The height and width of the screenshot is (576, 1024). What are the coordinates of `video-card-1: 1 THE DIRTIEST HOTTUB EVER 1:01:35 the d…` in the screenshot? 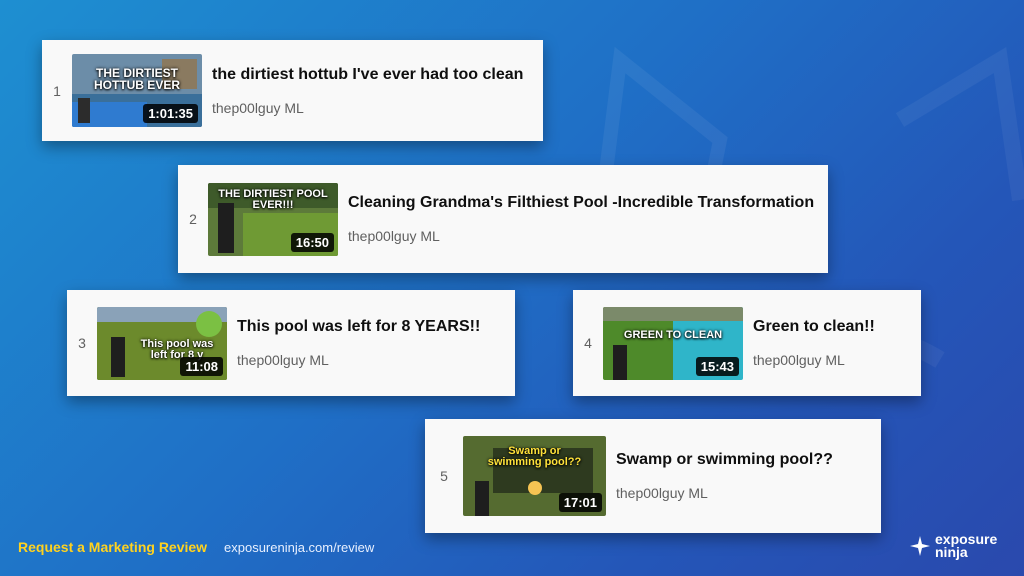 It's located at (292, 90).